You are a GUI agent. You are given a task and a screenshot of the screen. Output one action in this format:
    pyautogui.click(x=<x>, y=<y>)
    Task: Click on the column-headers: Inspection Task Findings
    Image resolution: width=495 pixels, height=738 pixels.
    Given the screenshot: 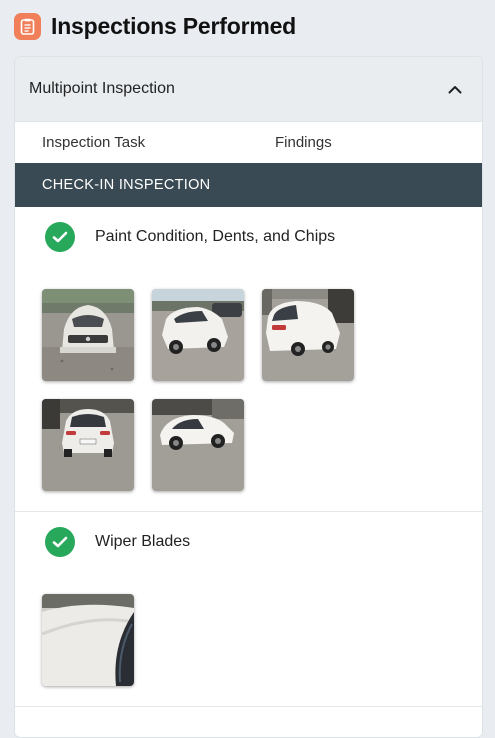 What is the action you would take?
    pyautogui.click(x=248, y=142)
    